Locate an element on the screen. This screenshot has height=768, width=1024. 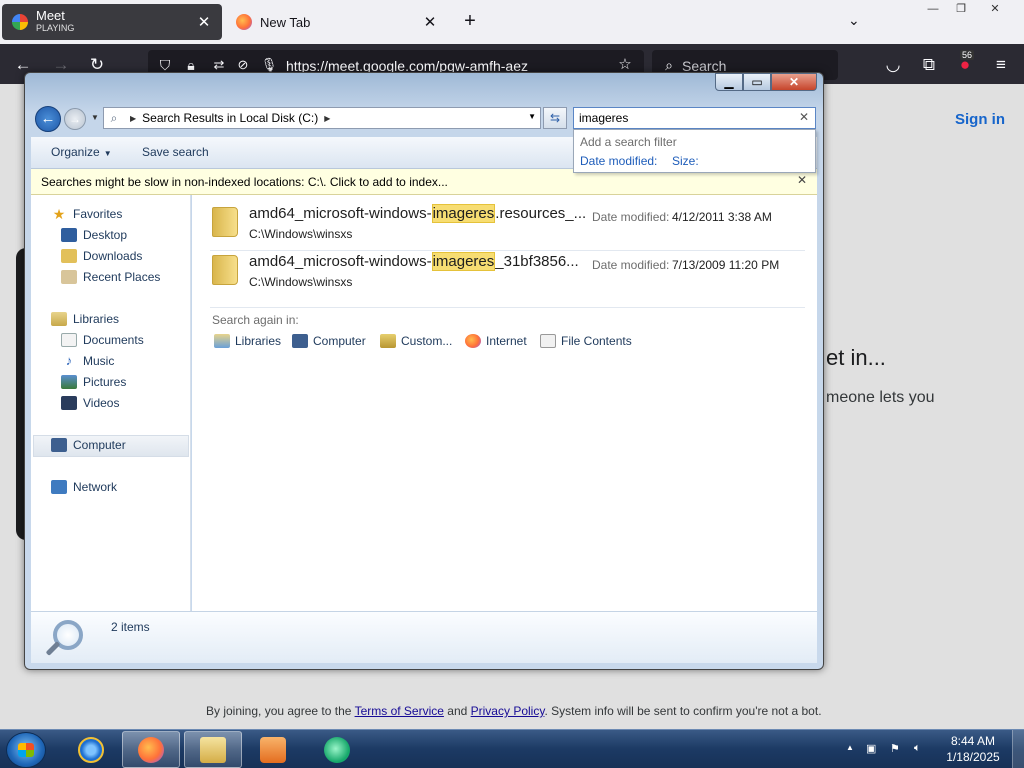
search-filter-title: Add a search filter is located at coordinates (628, 142).